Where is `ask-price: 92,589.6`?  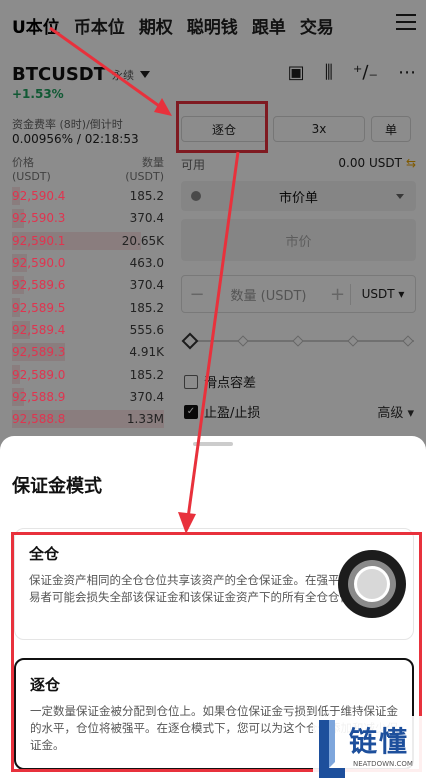
ask-price: 92,589.6 is located at coordinates (39, 285).